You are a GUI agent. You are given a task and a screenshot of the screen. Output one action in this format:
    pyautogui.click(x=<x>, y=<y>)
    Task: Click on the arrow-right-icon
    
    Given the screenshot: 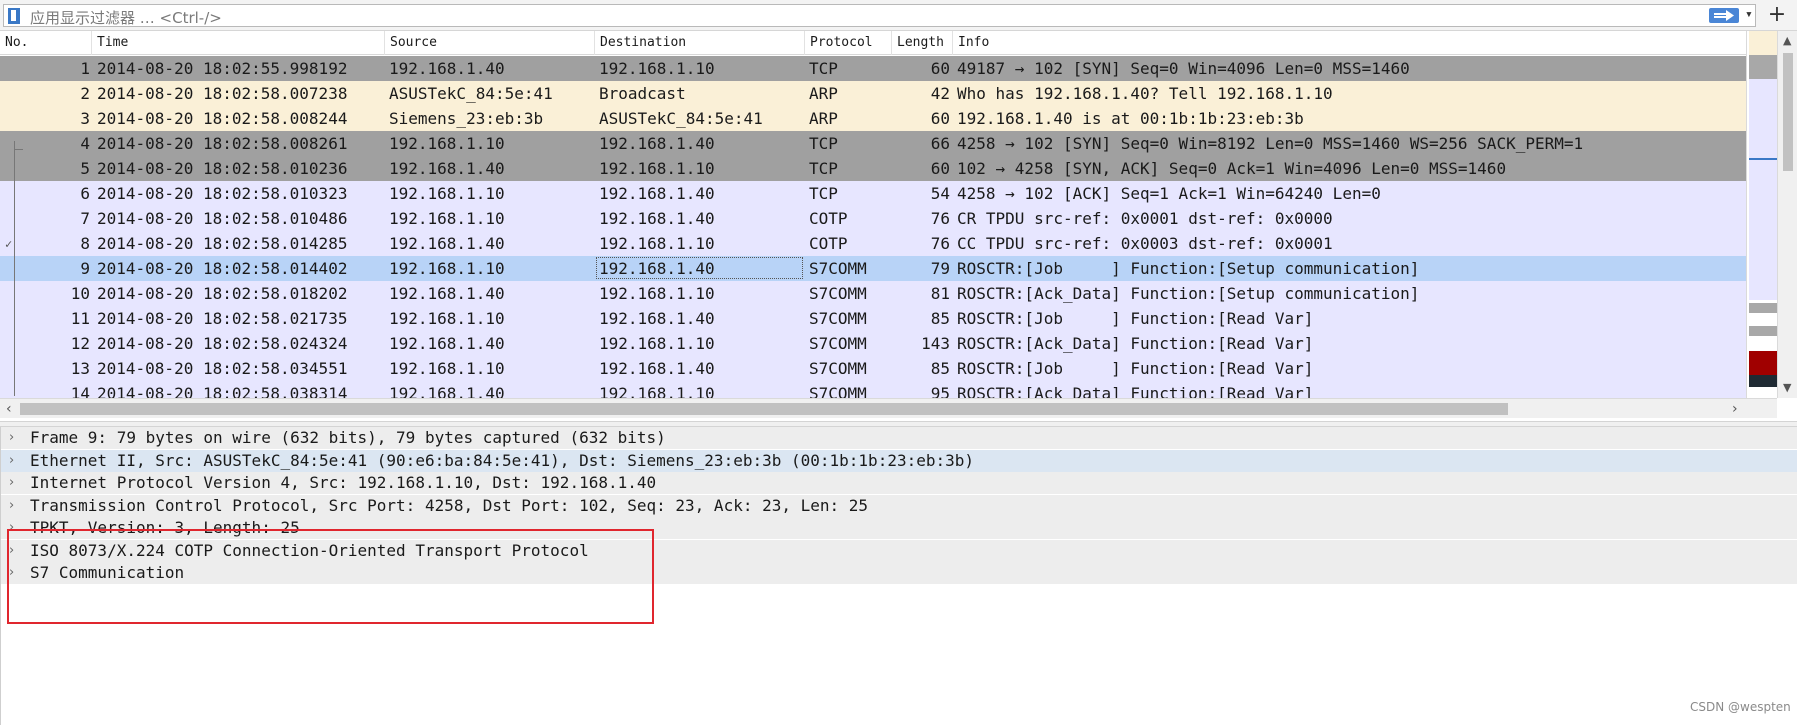 What is the action you would take?
    pyautogui.click(x=1724, y=15)
    